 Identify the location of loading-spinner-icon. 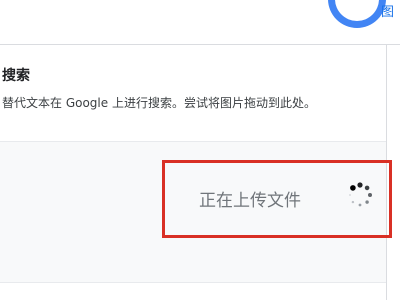
(360, 194).